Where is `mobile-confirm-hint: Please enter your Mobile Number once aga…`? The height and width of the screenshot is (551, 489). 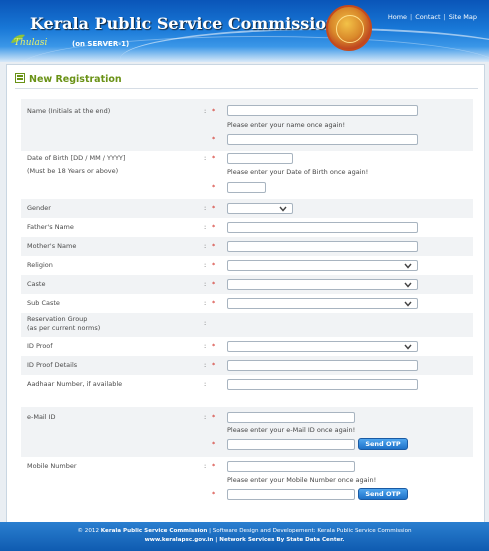 mobile-confirm-hint: Please enter your Mobile Number once aga… is located at coordinates (302, 480).